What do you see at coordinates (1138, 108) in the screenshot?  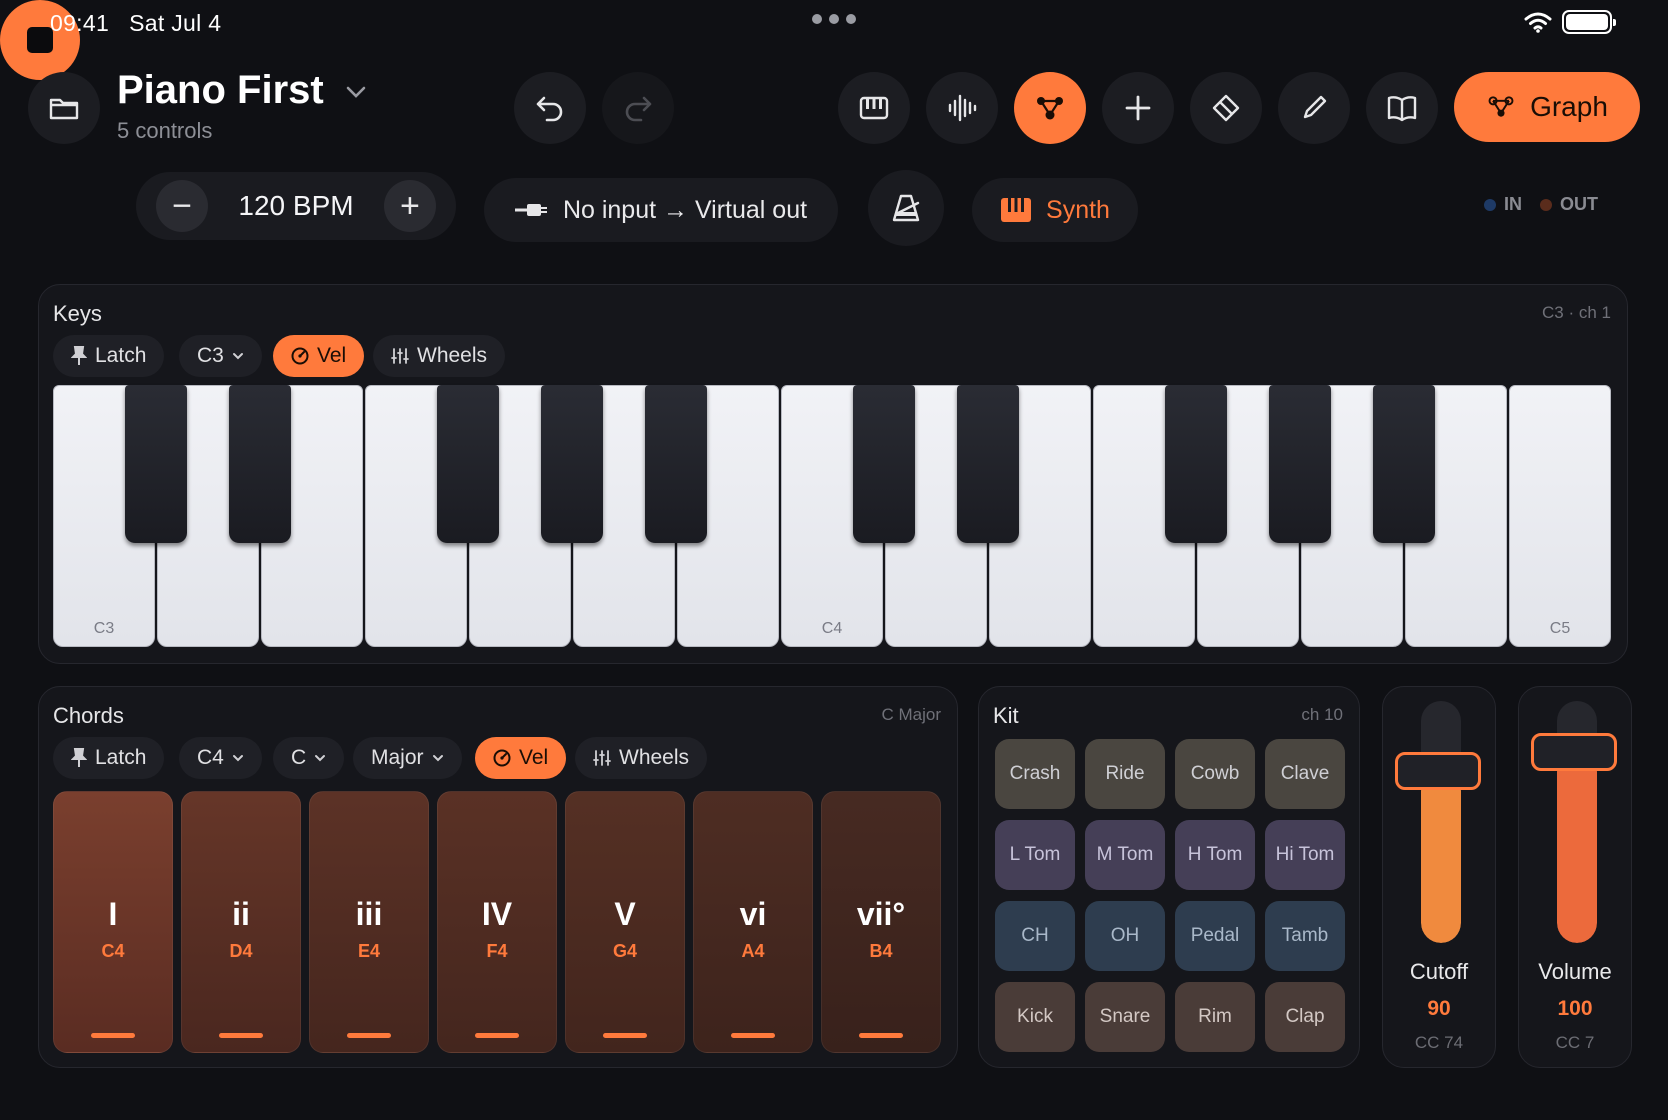 I see `add-button` at bounding box center [1138, 108].